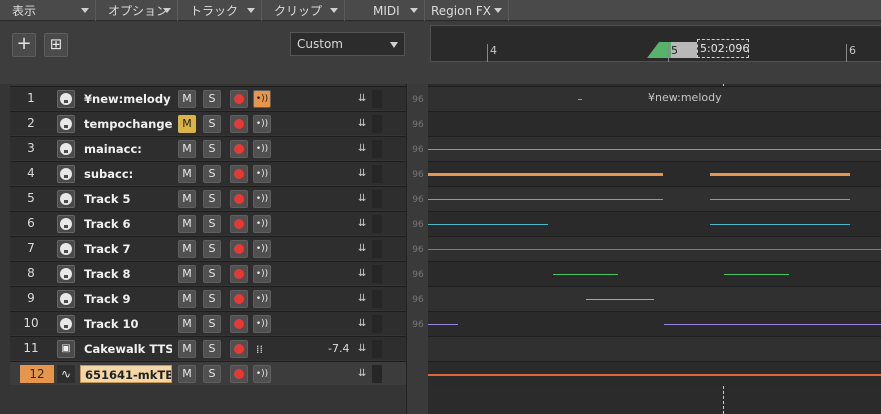  What do you see at coordinates (126, 274) in the screenshot?
I see `track-name: Track 8` at bounding box center [126, 274].